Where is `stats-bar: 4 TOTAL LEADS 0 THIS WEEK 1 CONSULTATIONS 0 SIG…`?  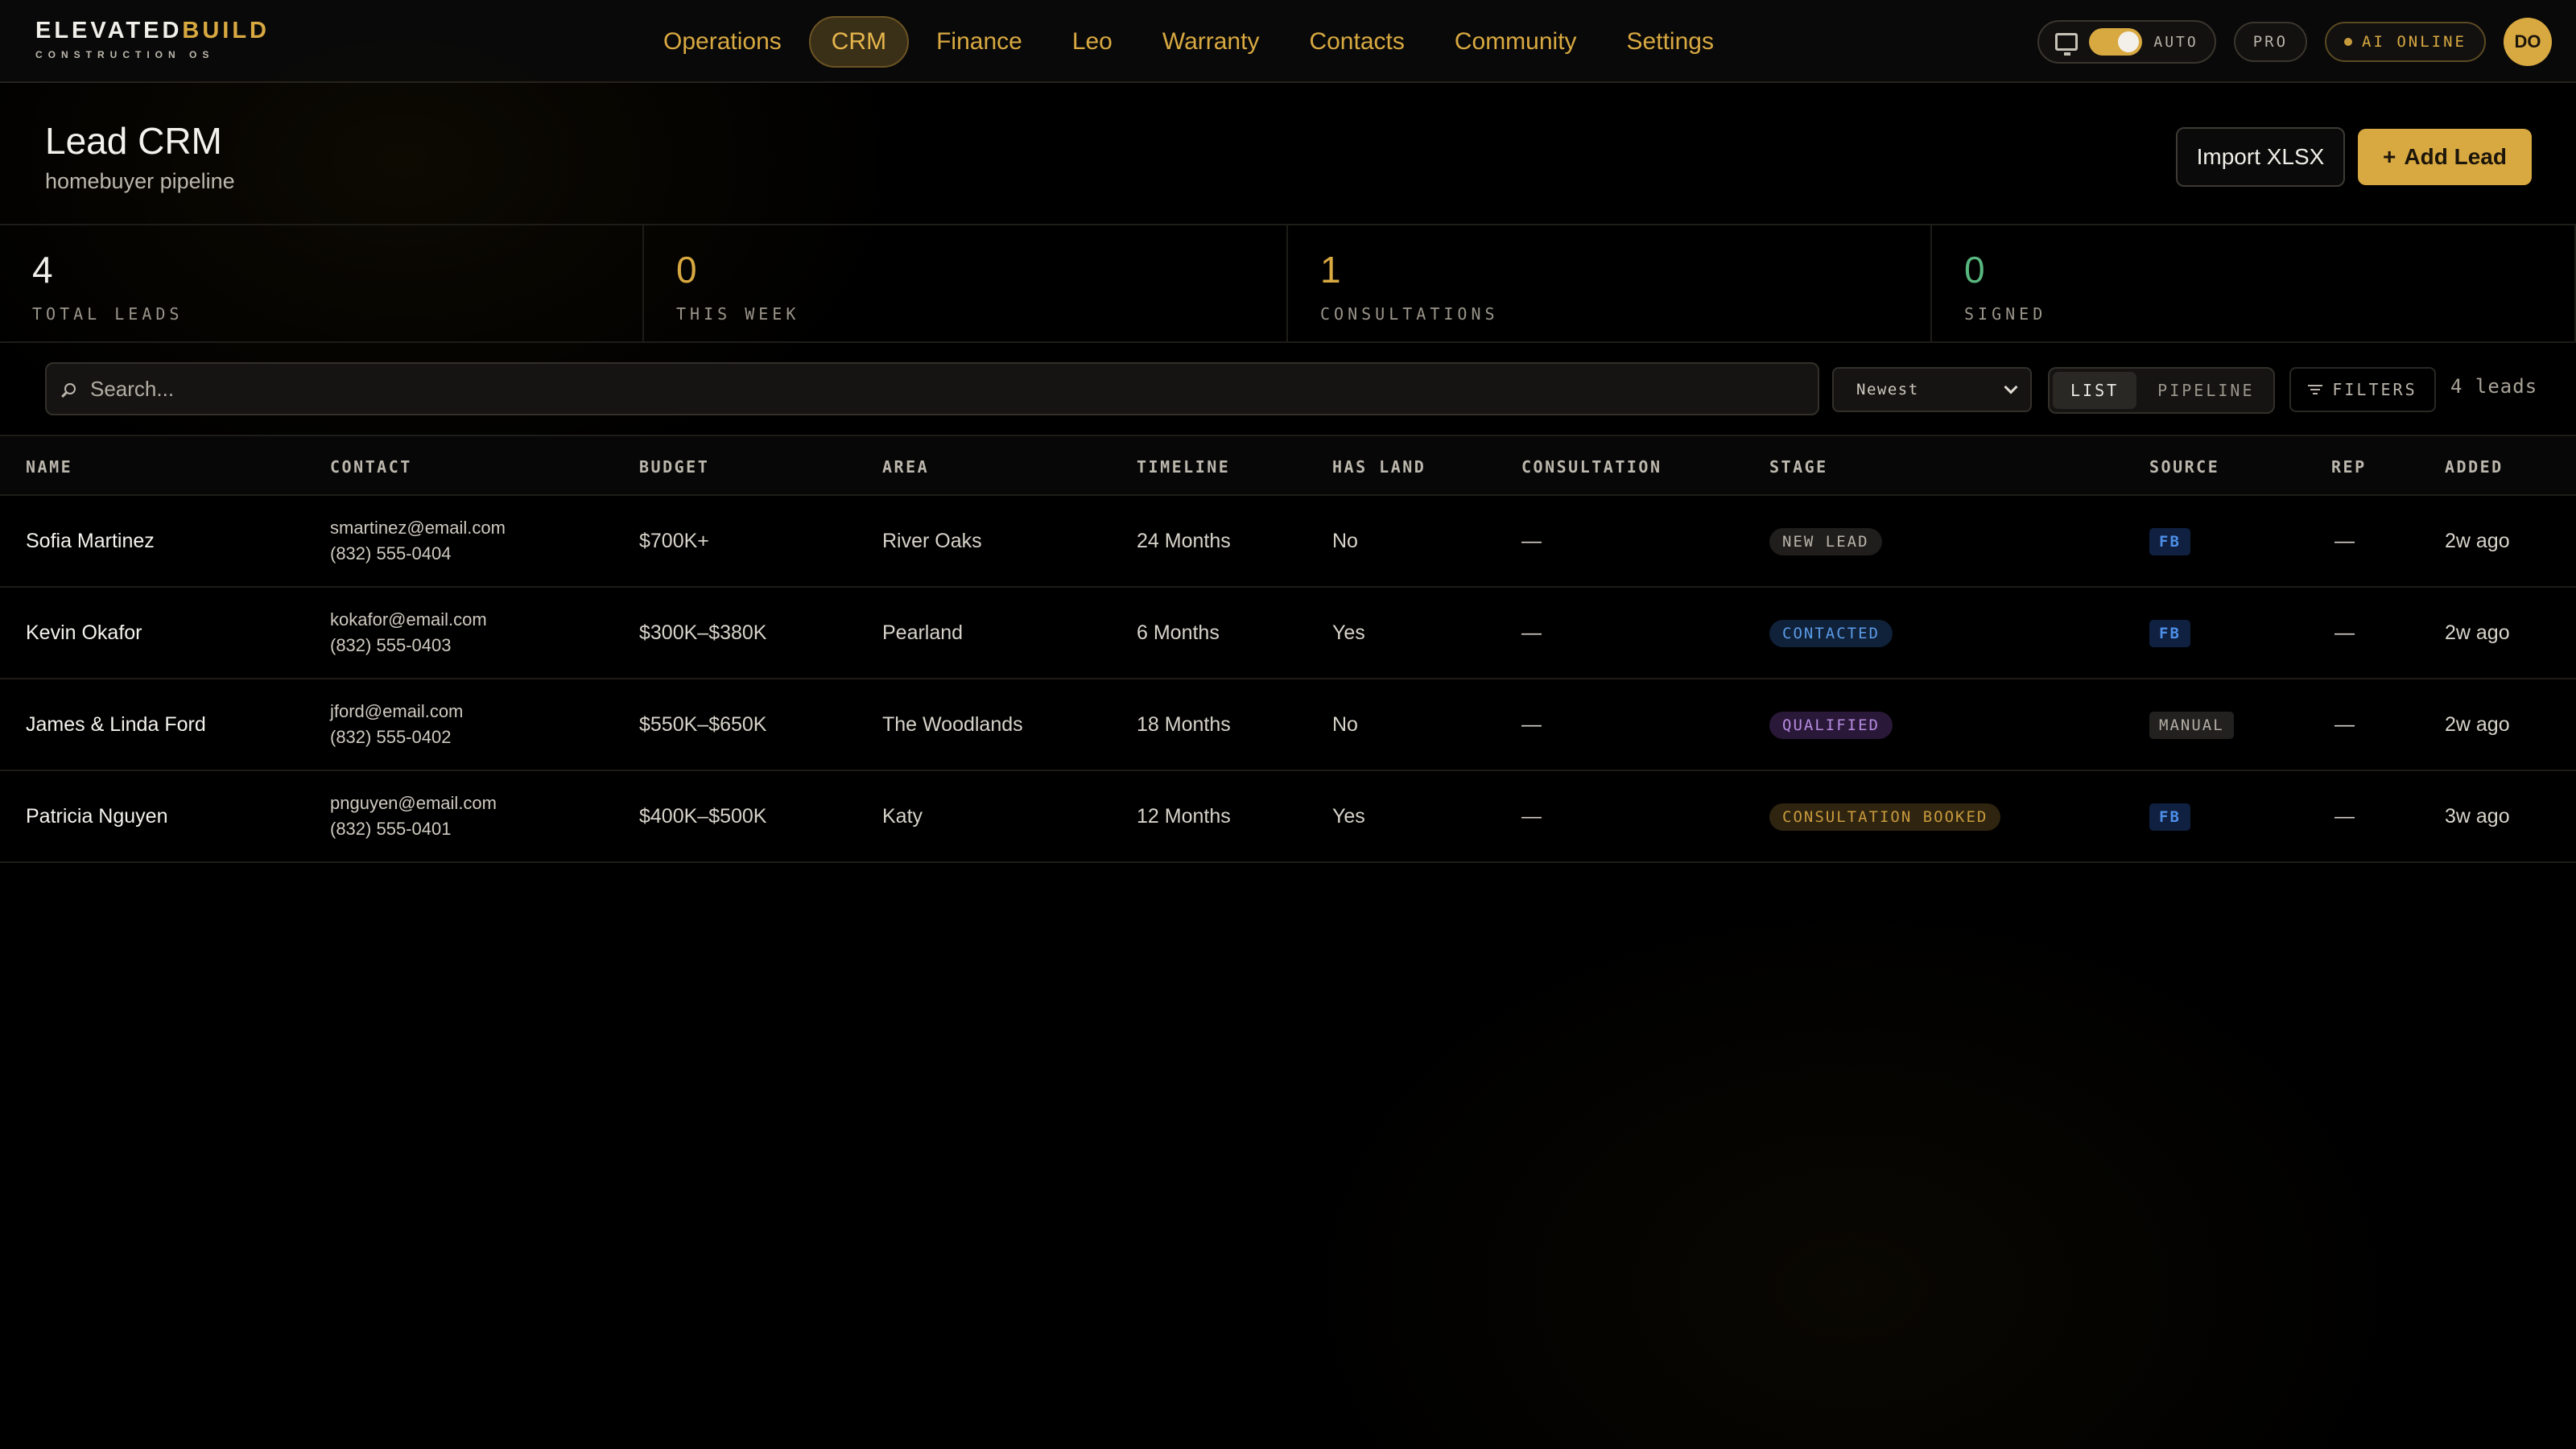 stats-bar: 4 TOTAL LEADS 0 THIS WEEK 1 CONSULTATIONS 0 SIG… is located at coordinates (1288, 283).